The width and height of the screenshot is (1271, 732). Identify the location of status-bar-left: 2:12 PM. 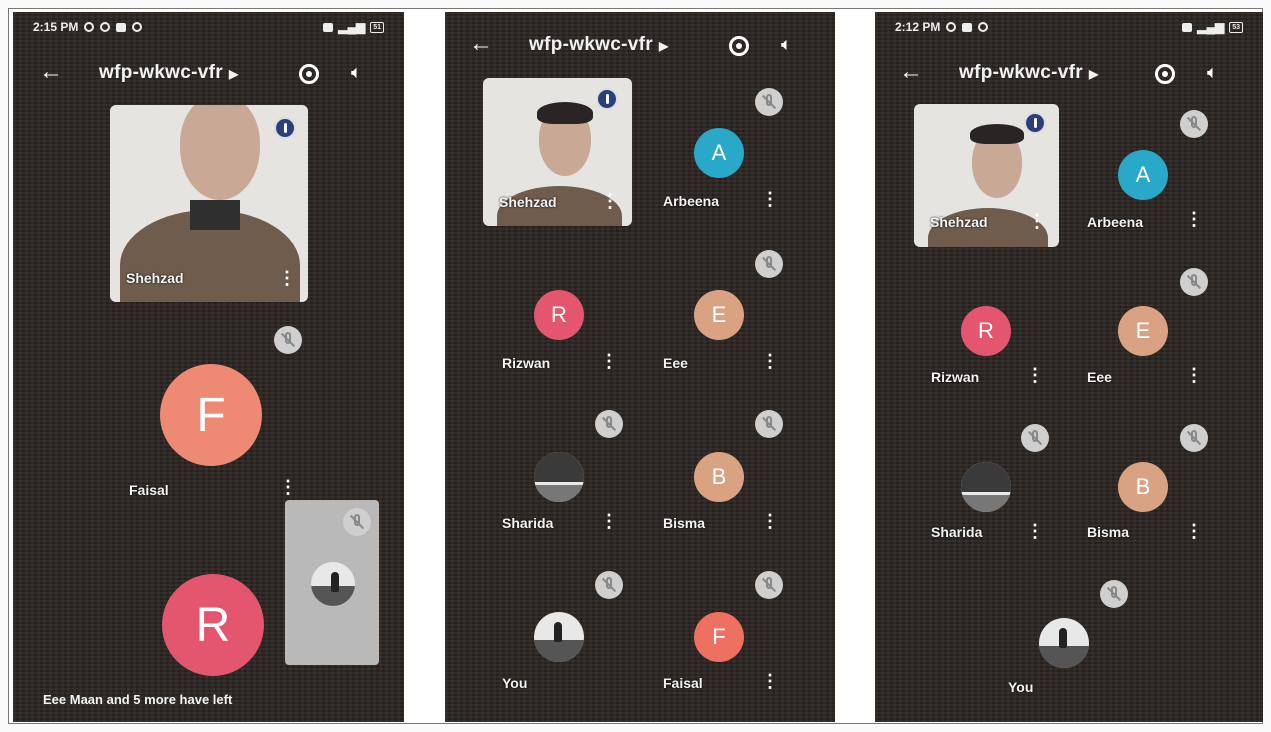
(942, 27).